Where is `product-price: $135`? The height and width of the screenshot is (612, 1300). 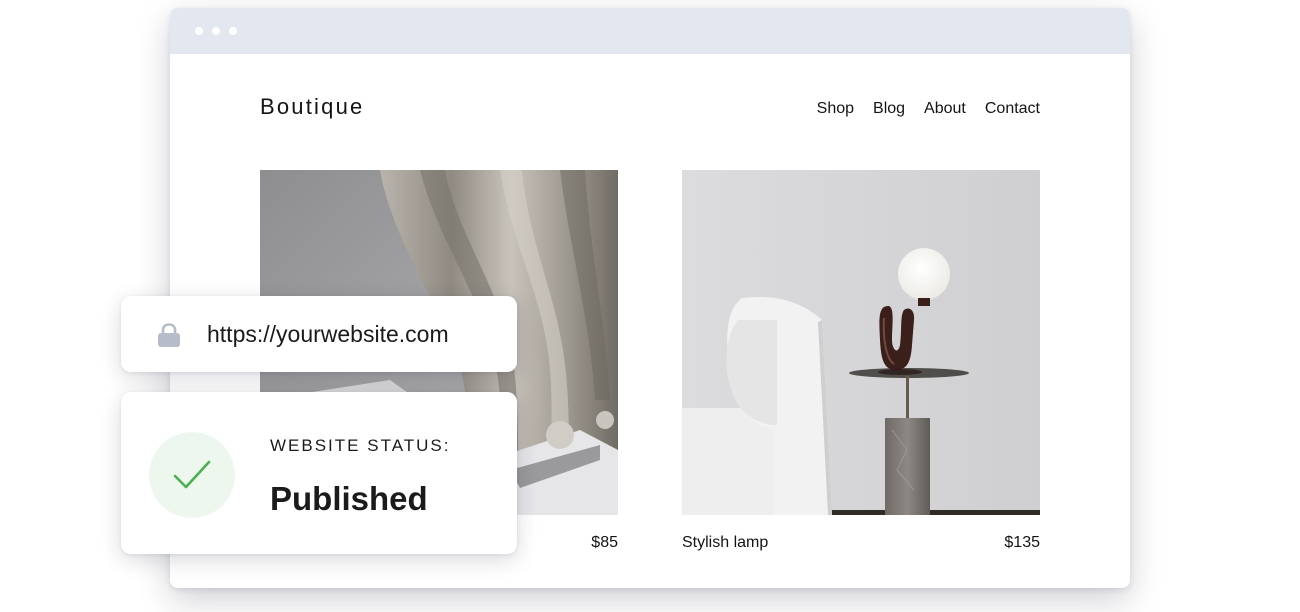 product-price: $135 is located at coordinates (1022, 542).